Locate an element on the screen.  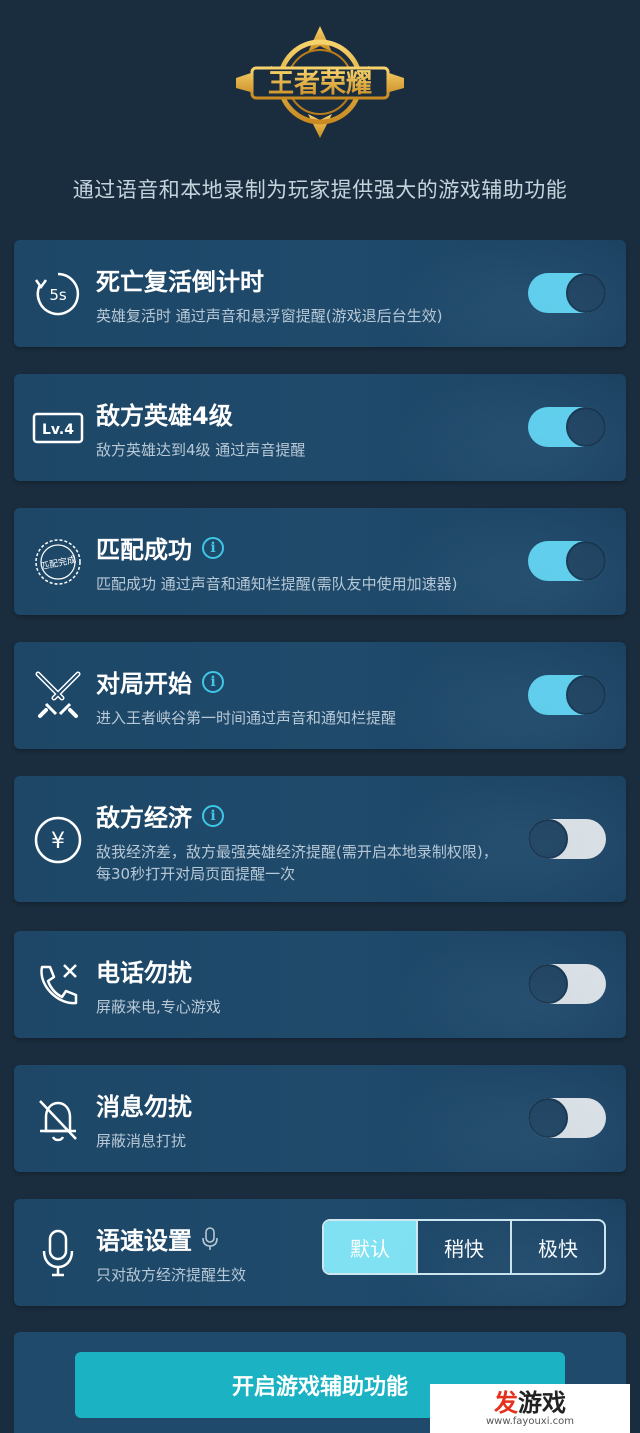
speed-option-fast: 稍快 is located at coordinates (463, 1247).